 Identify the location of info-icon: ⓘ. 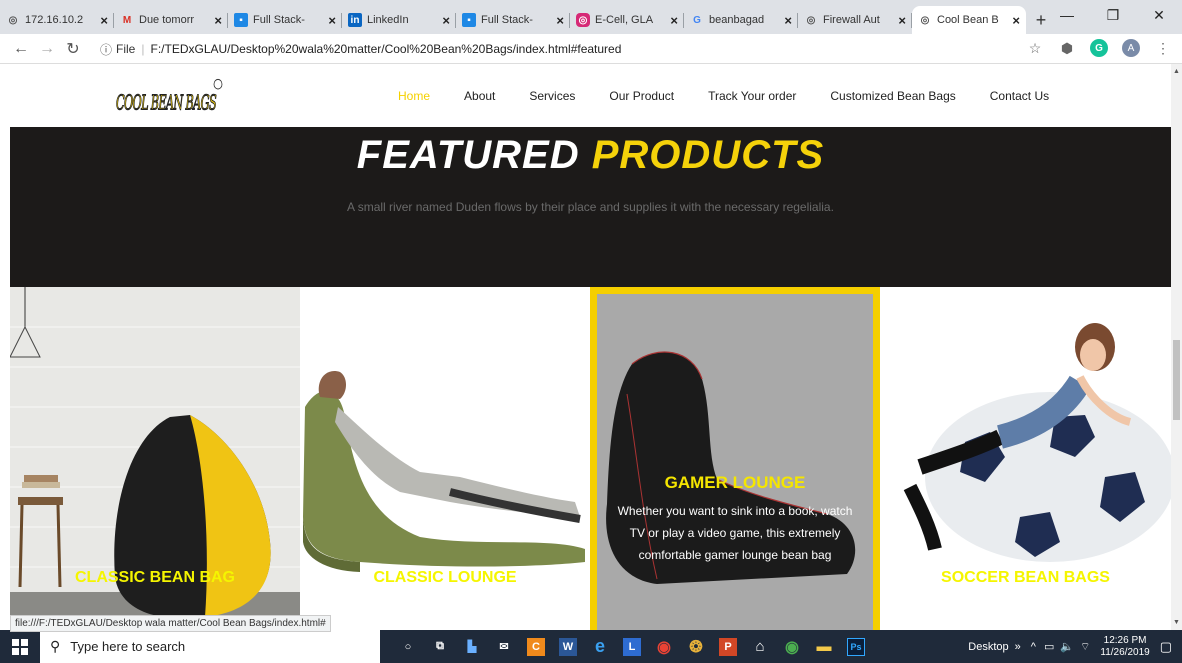
(106, 49).